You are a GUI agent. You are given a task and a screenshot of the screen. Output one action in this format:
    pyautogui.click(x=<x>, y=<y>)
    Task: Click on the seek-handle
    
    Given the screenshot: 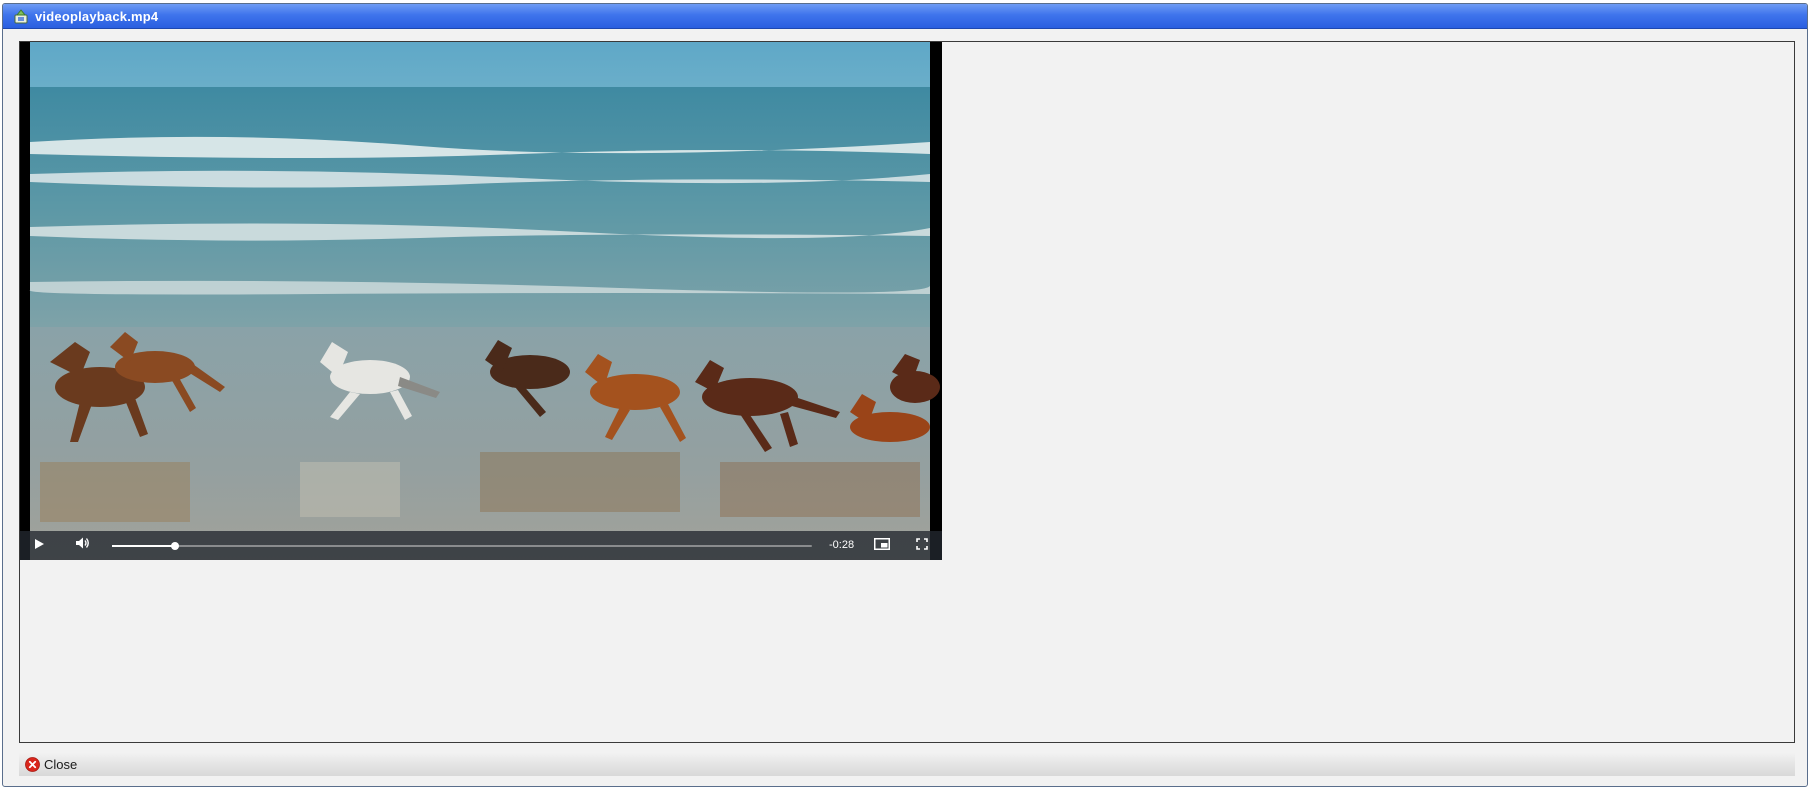 What is the action you would take?
    pyautogui.click(x=175, y=546)
    